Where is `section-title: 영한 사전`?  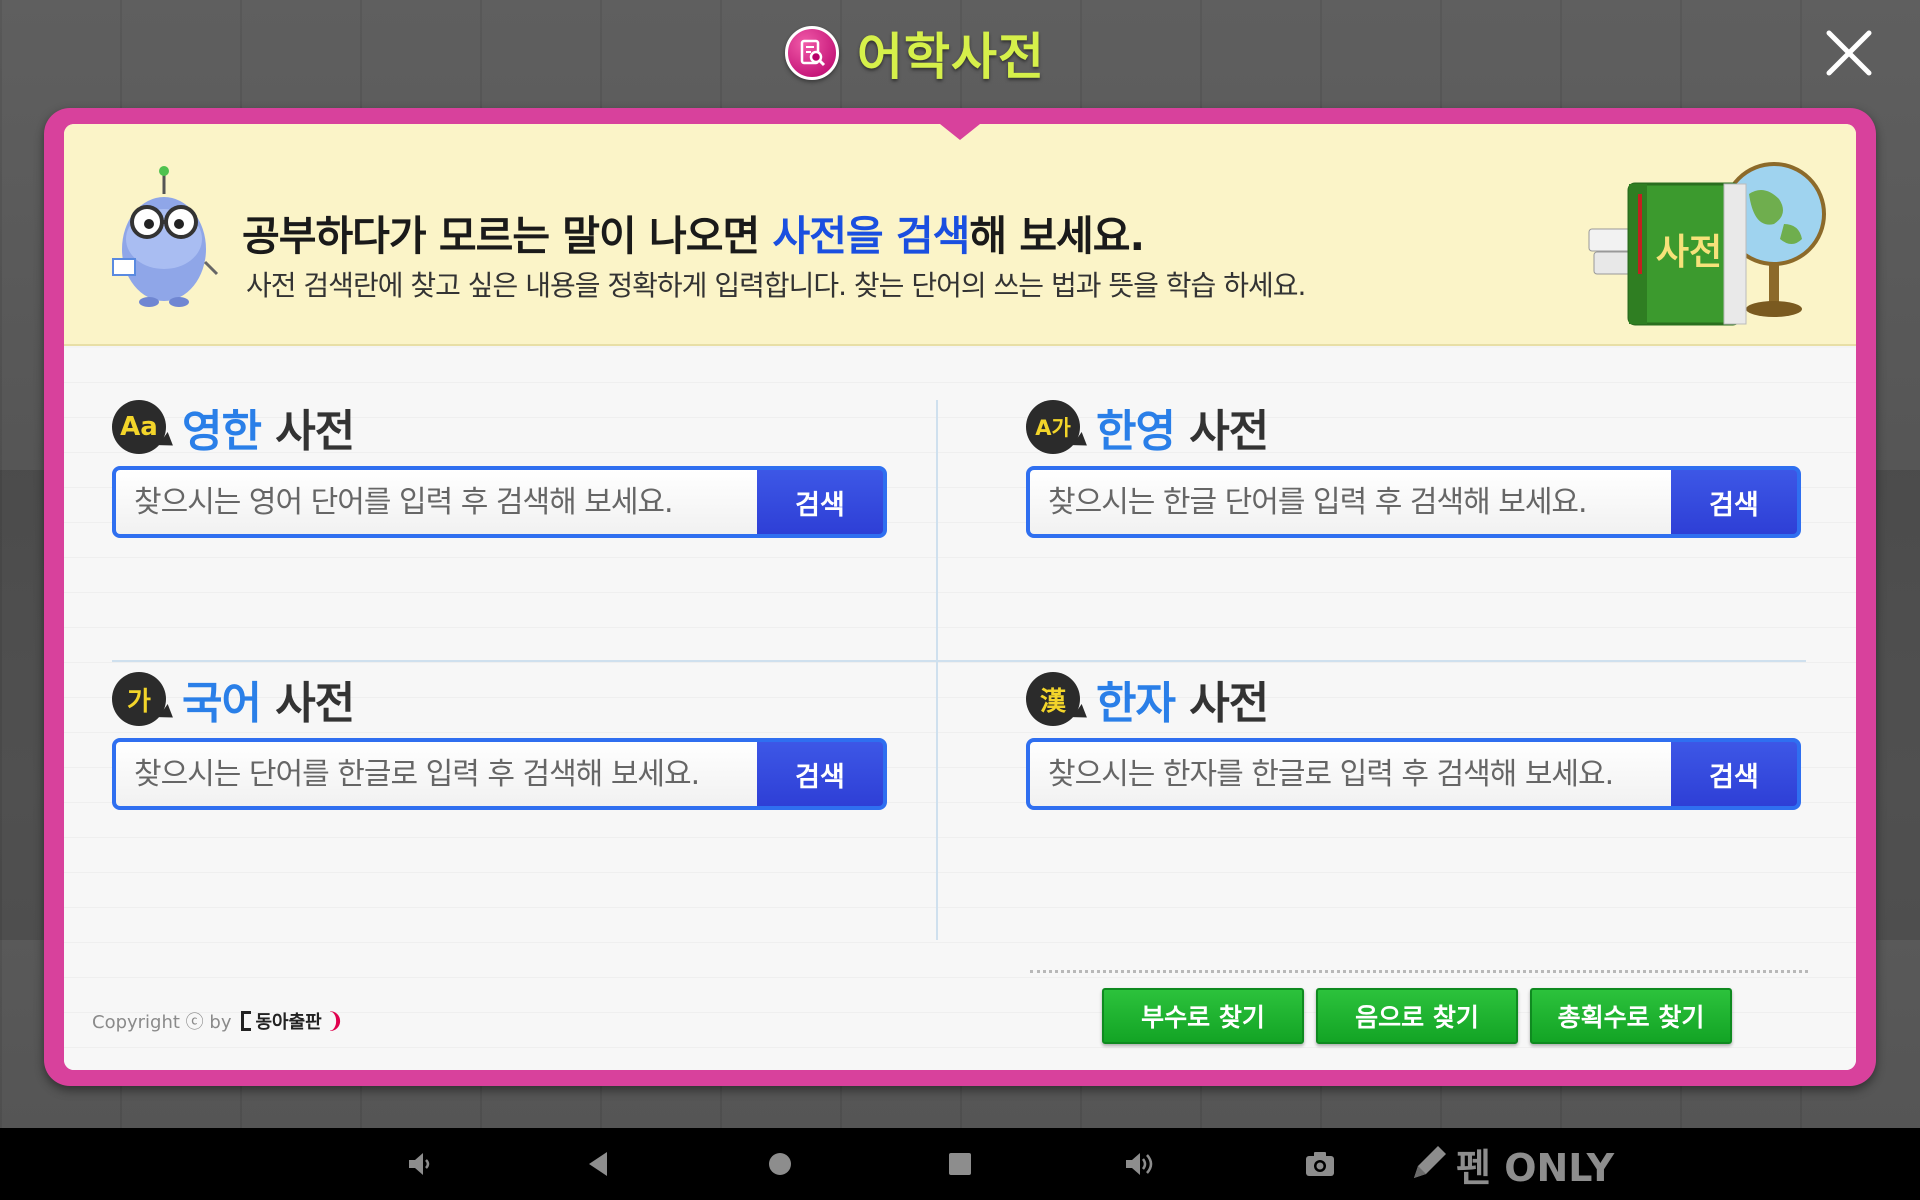 section-title: 영한 사전 is located at coordinates (268, 431).